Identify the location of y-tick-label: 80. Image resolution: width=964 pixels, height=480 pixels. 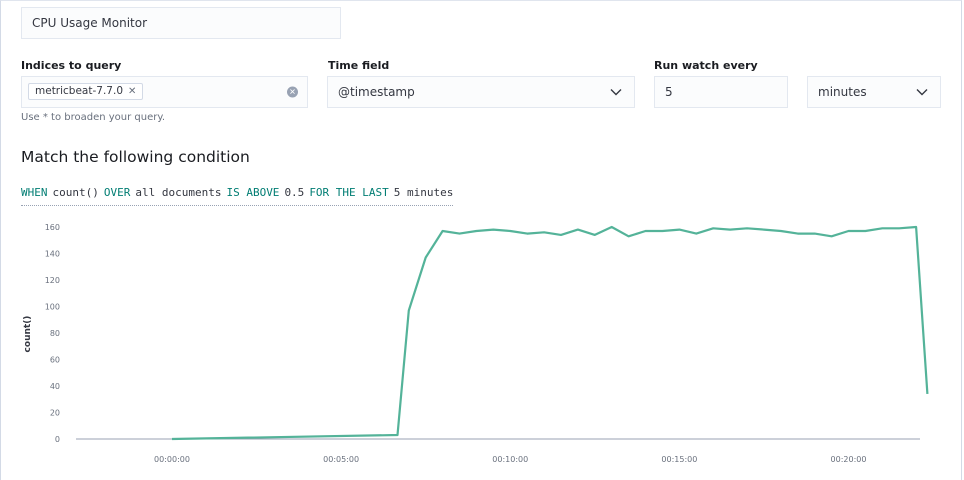
(55, 333).